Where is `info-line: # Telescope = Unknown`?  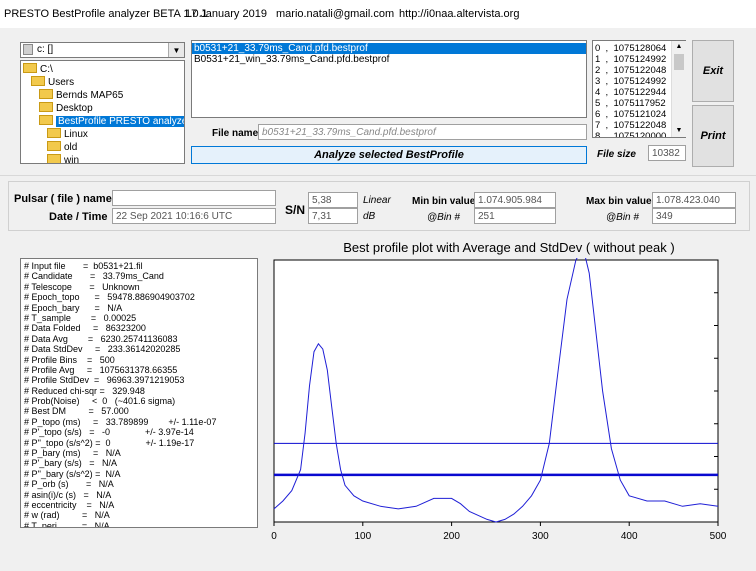
info-line: # Telescope = Unknown is located at coordinates (82, 286).